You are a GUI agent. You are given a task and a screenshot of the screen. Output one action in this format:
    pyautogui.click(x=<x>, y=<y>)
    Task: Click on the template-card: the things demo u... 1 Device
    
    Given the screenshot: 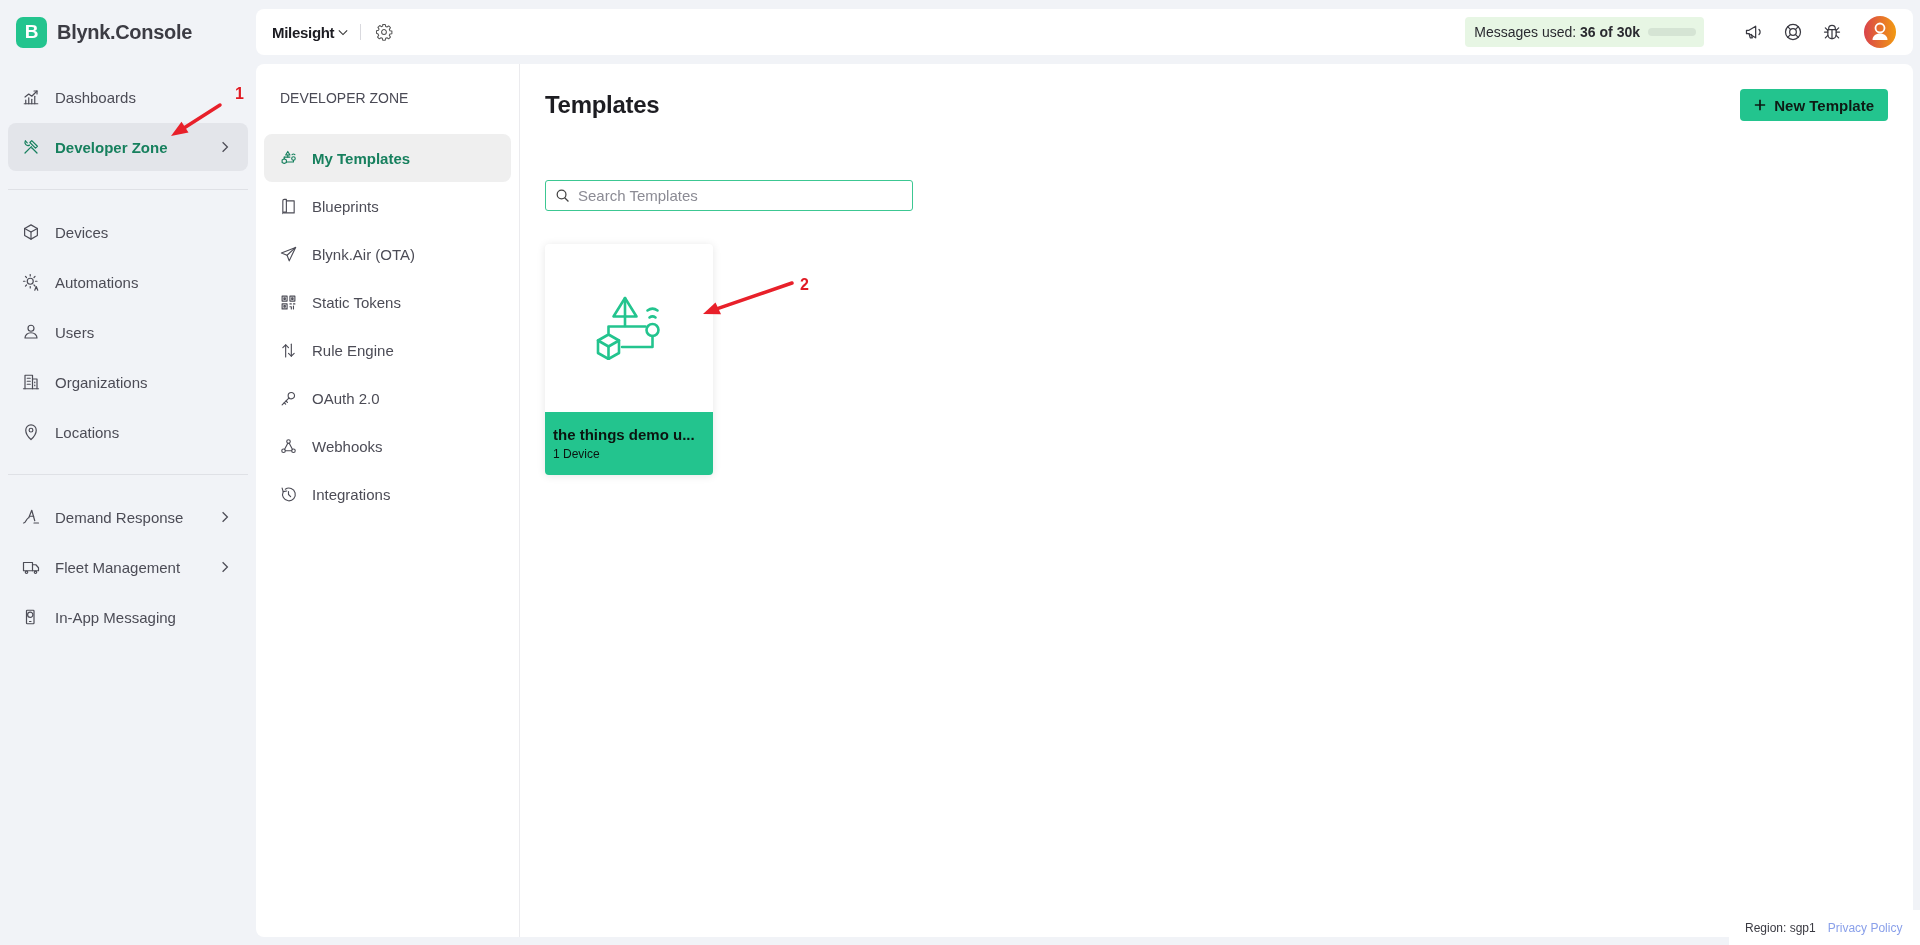 What is the action you would take?
    pyautogui.click(x=629, y=359)
    